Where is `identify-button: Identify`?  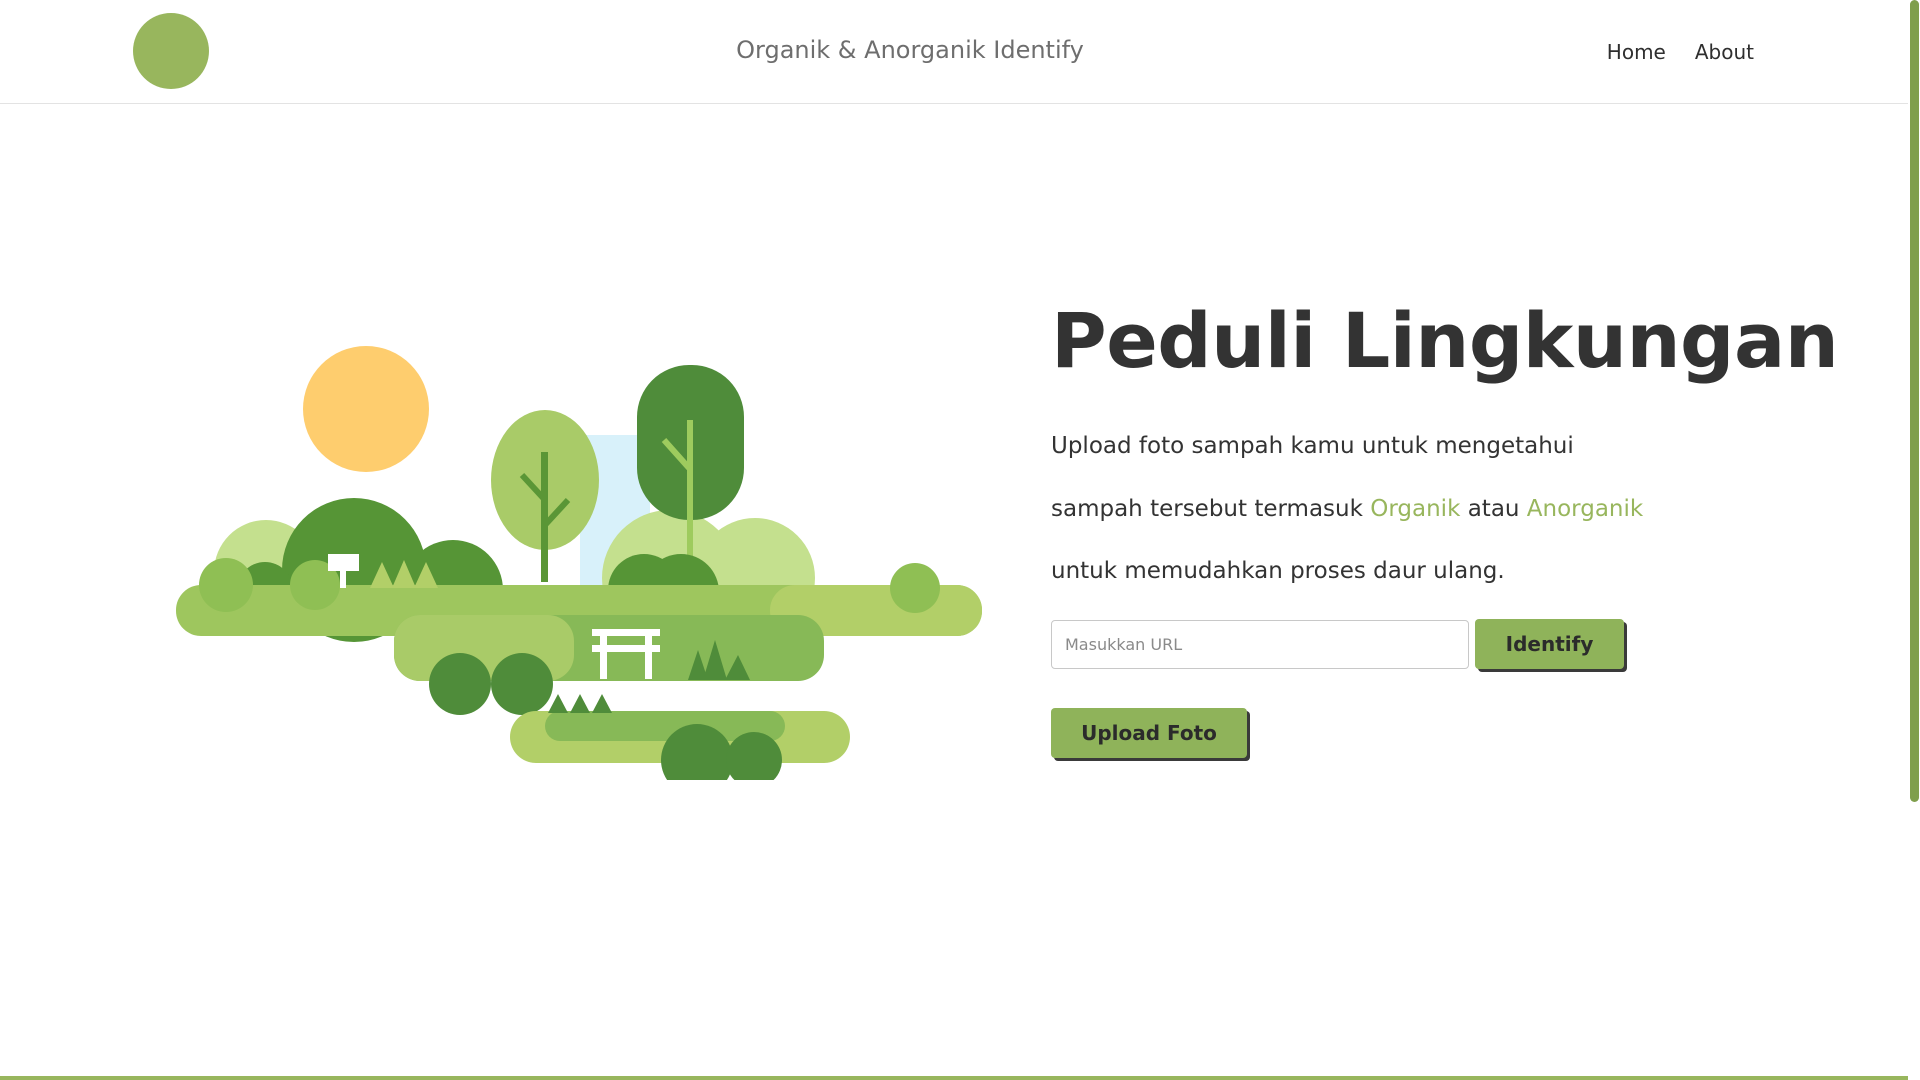 identify-button: Identify is located at coordinates (1549, 644).